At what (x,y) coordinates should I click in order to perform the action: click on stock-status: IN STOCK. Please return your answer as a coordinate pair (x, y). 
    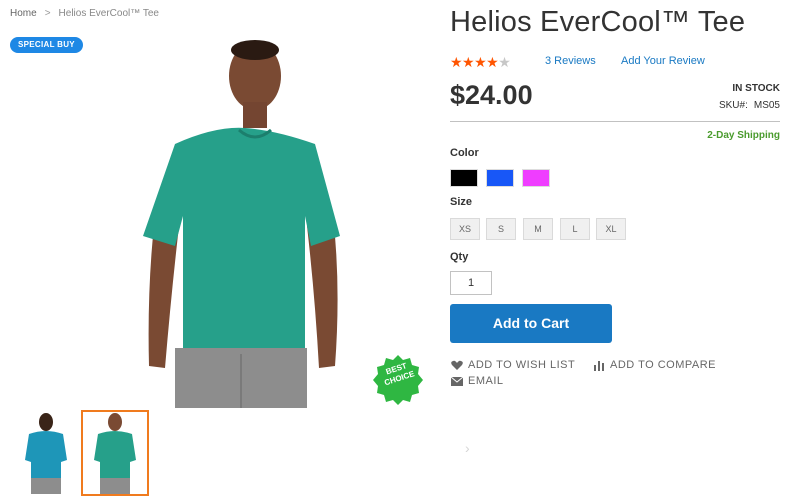
    Looking at the image, I should click on (756, 88).